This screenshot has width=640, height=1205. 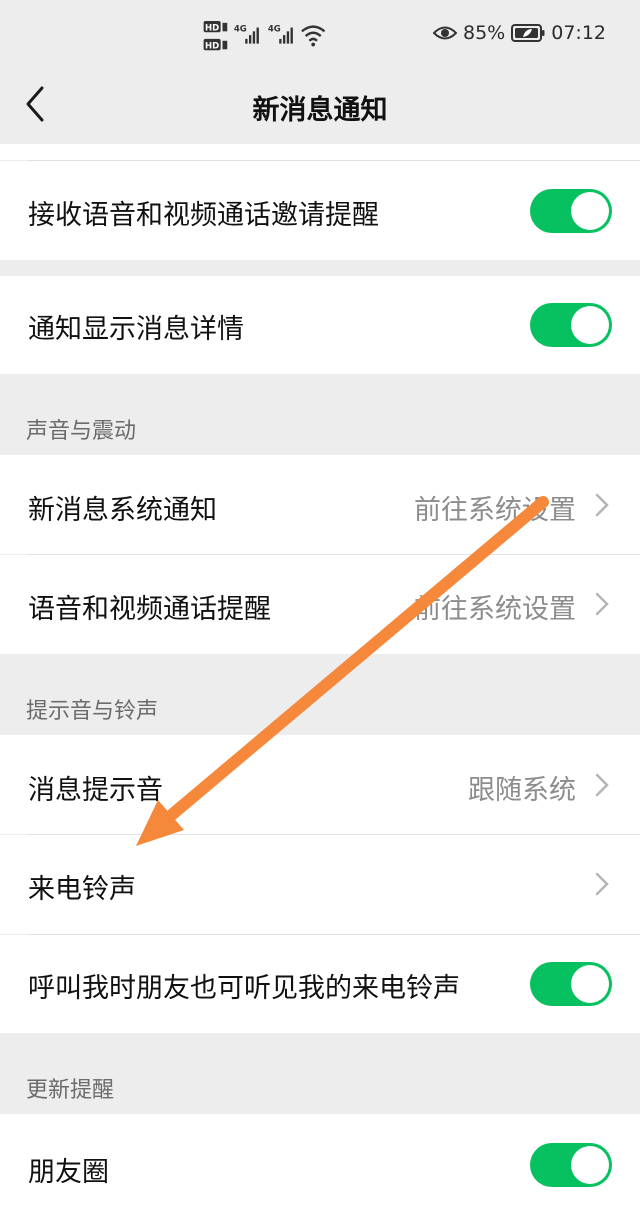 I want to click on wifi-icon, so click(x=313, y=29).